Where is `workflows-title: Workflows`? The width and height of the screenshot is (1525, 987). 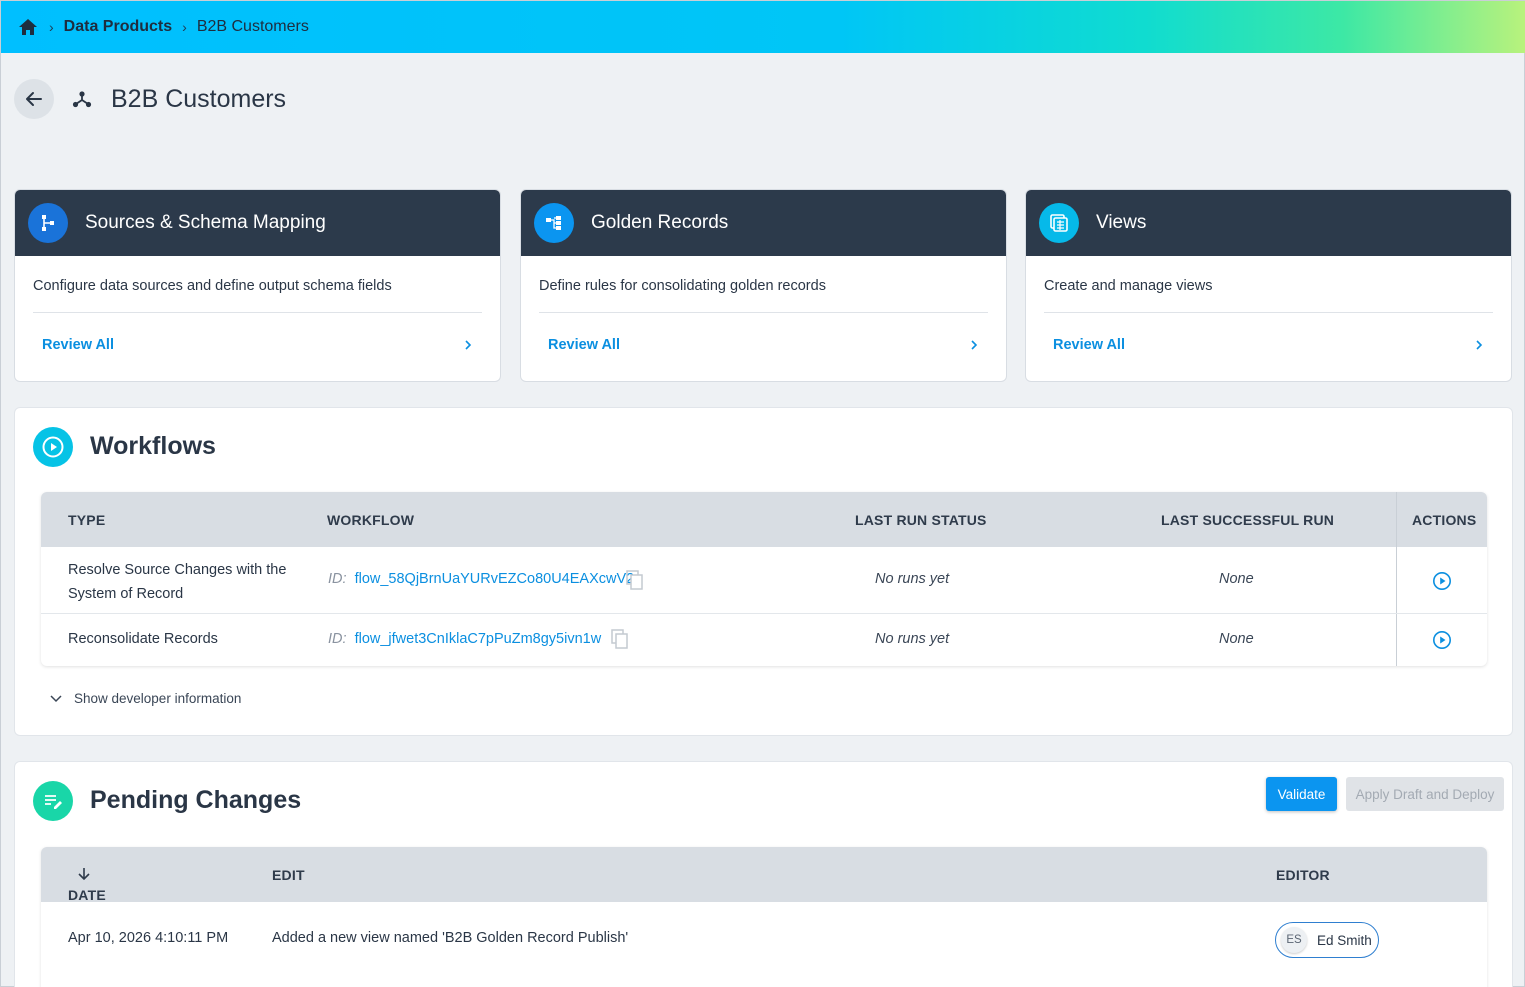 workflows-title: Workflows is located at coordinates (153, 446).